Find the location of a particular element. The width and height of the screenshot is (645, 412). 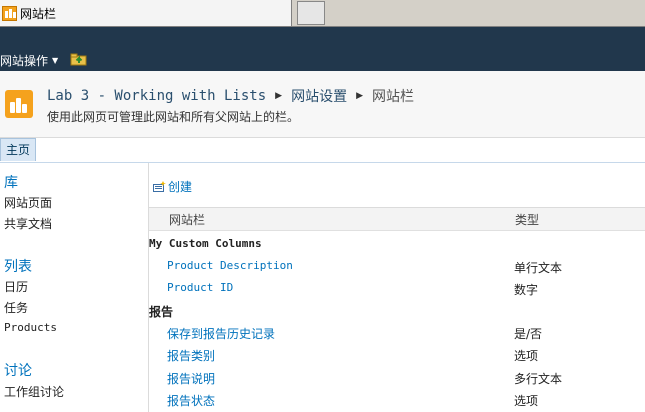

new-tab-button is located at coordinates (311, 13).